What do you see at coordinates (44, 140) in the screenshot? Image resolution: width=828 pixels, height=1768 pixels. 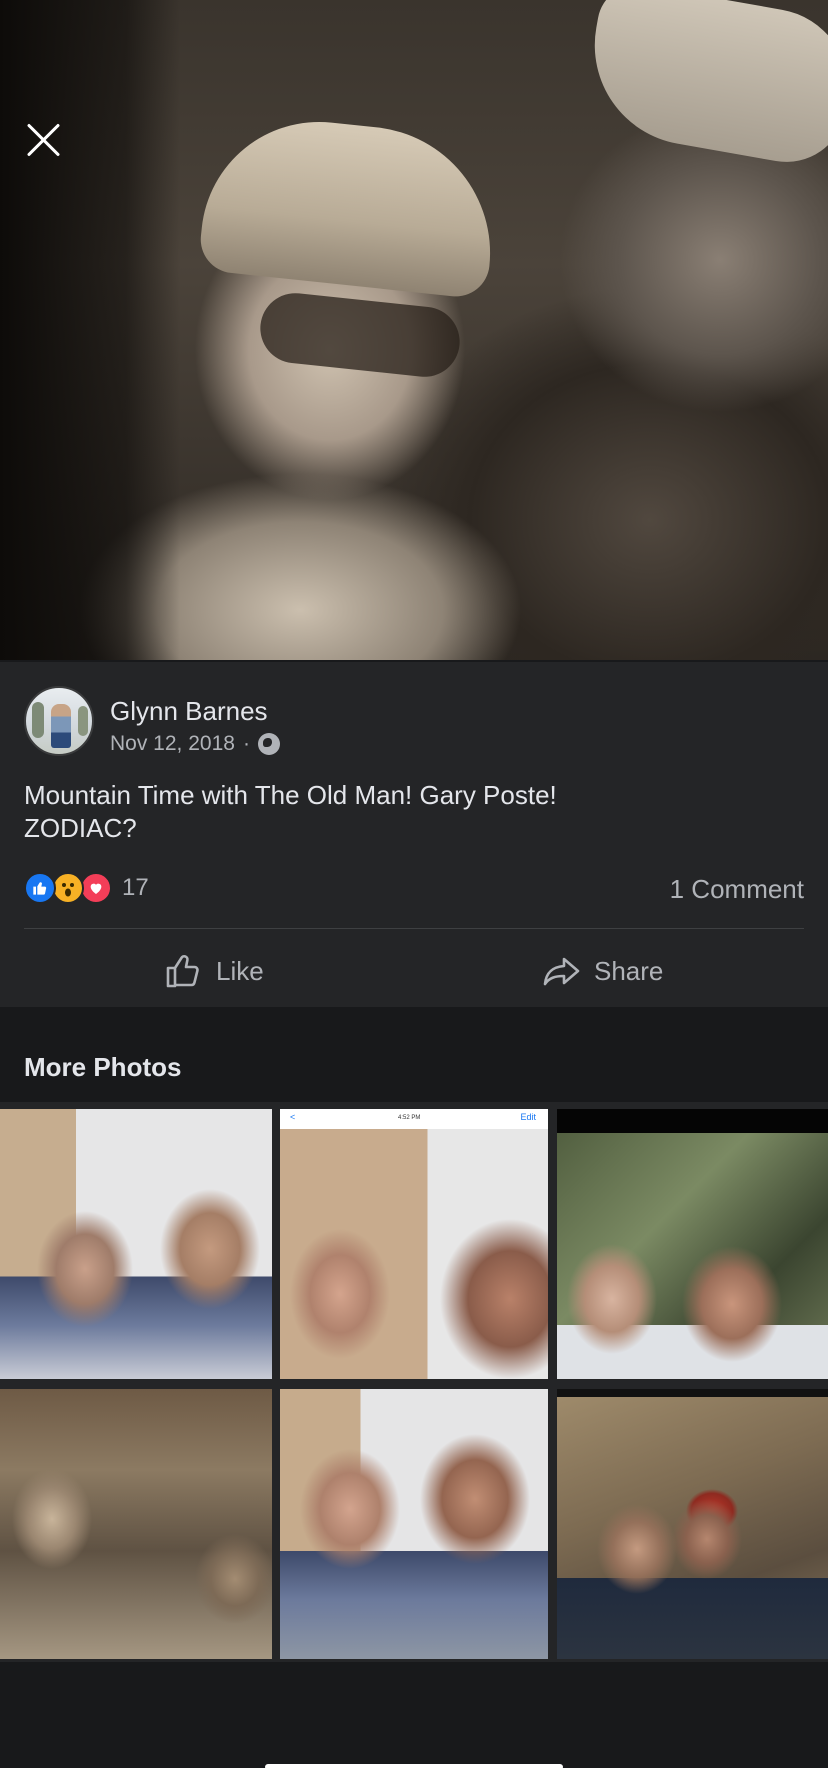 I see `close-icon` at bounding box center [44, 140].